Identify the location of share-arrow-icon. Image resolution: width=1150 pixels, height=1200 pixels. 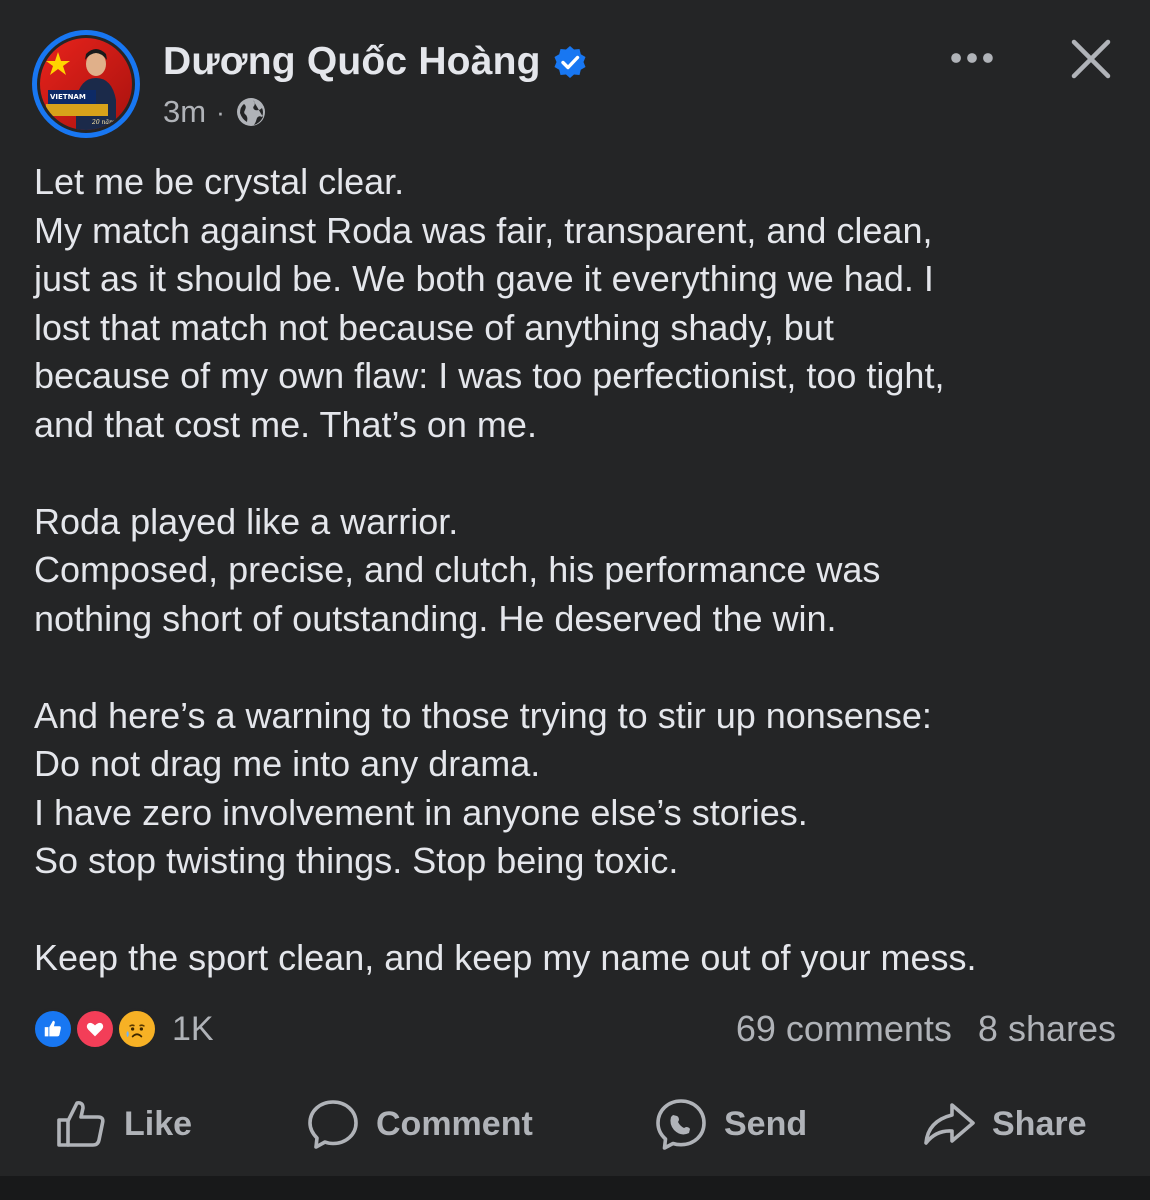
(949, 1124).